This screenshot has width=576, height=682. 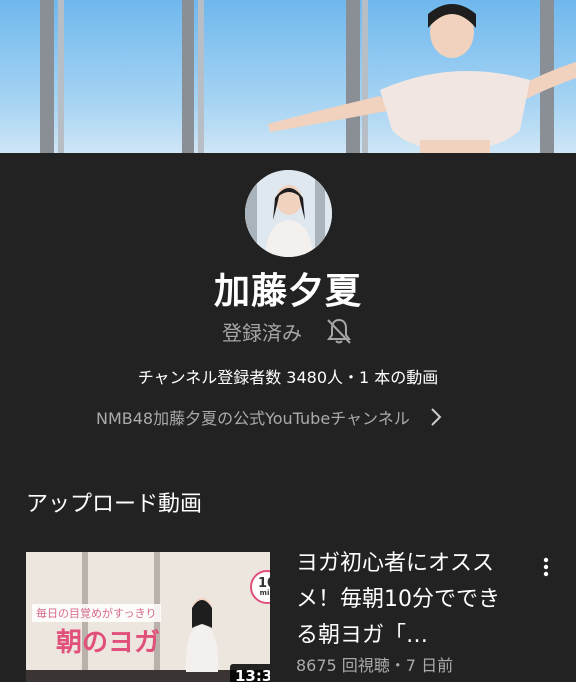 What do you see at coordinates (96, 613) in the screenshot?
I see `thumbnail-caption: 毎日の目覚めがすっきり` at bounding box center [96, 613].